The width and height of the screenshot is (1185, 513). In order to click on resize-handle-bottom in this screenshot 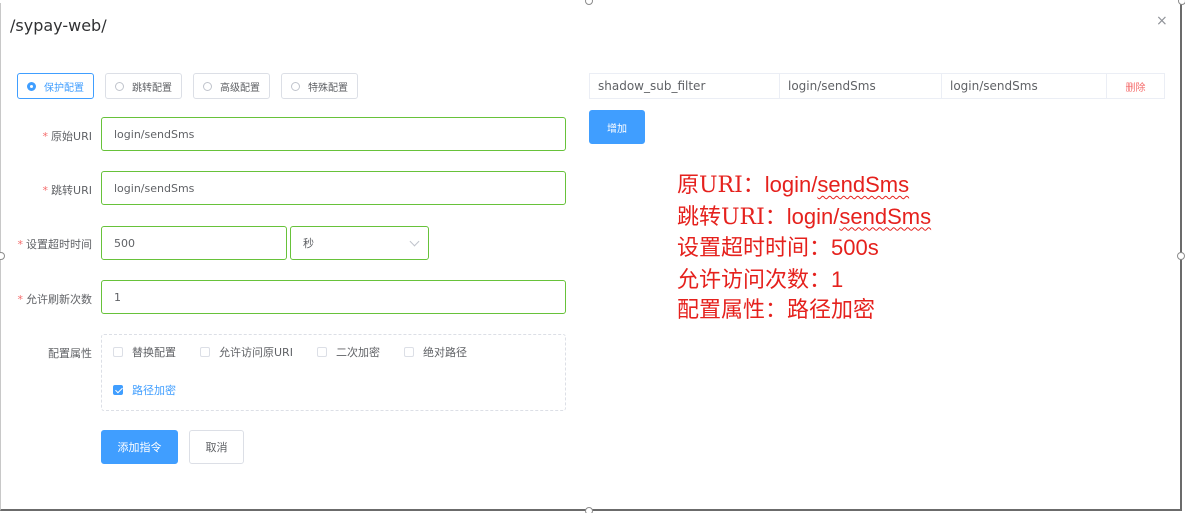, I will do `click(589, 510)`.